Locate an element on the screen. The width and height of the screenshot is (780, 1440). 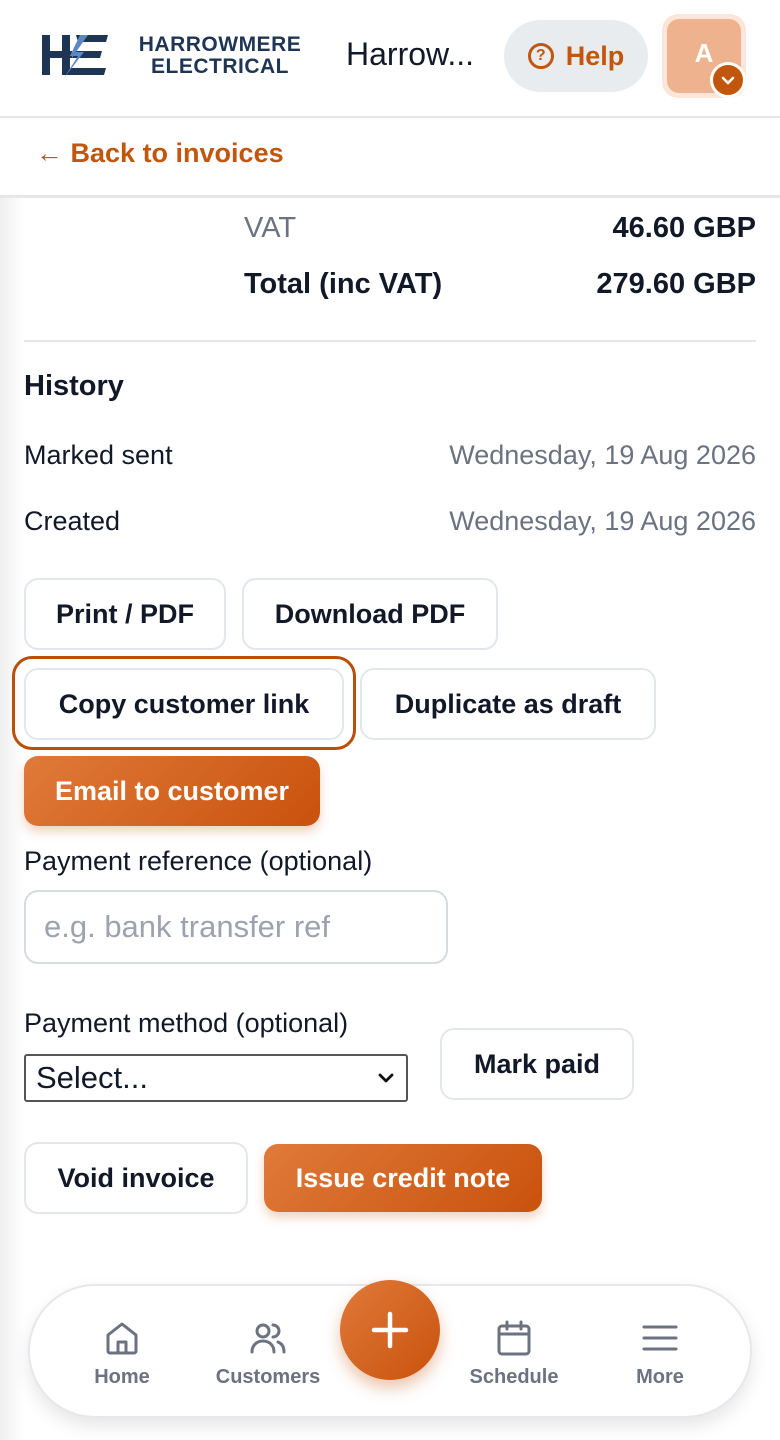
copy-customer-link-button: Copy customer link is located at coordinates (184, 704).